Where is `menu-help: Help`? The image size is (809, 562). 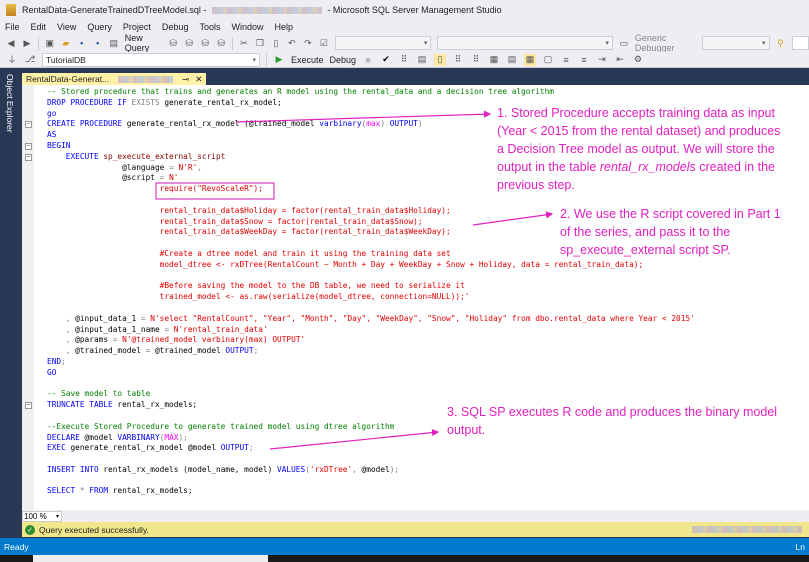
menu-help: Help is located at coordinates (283, 27).